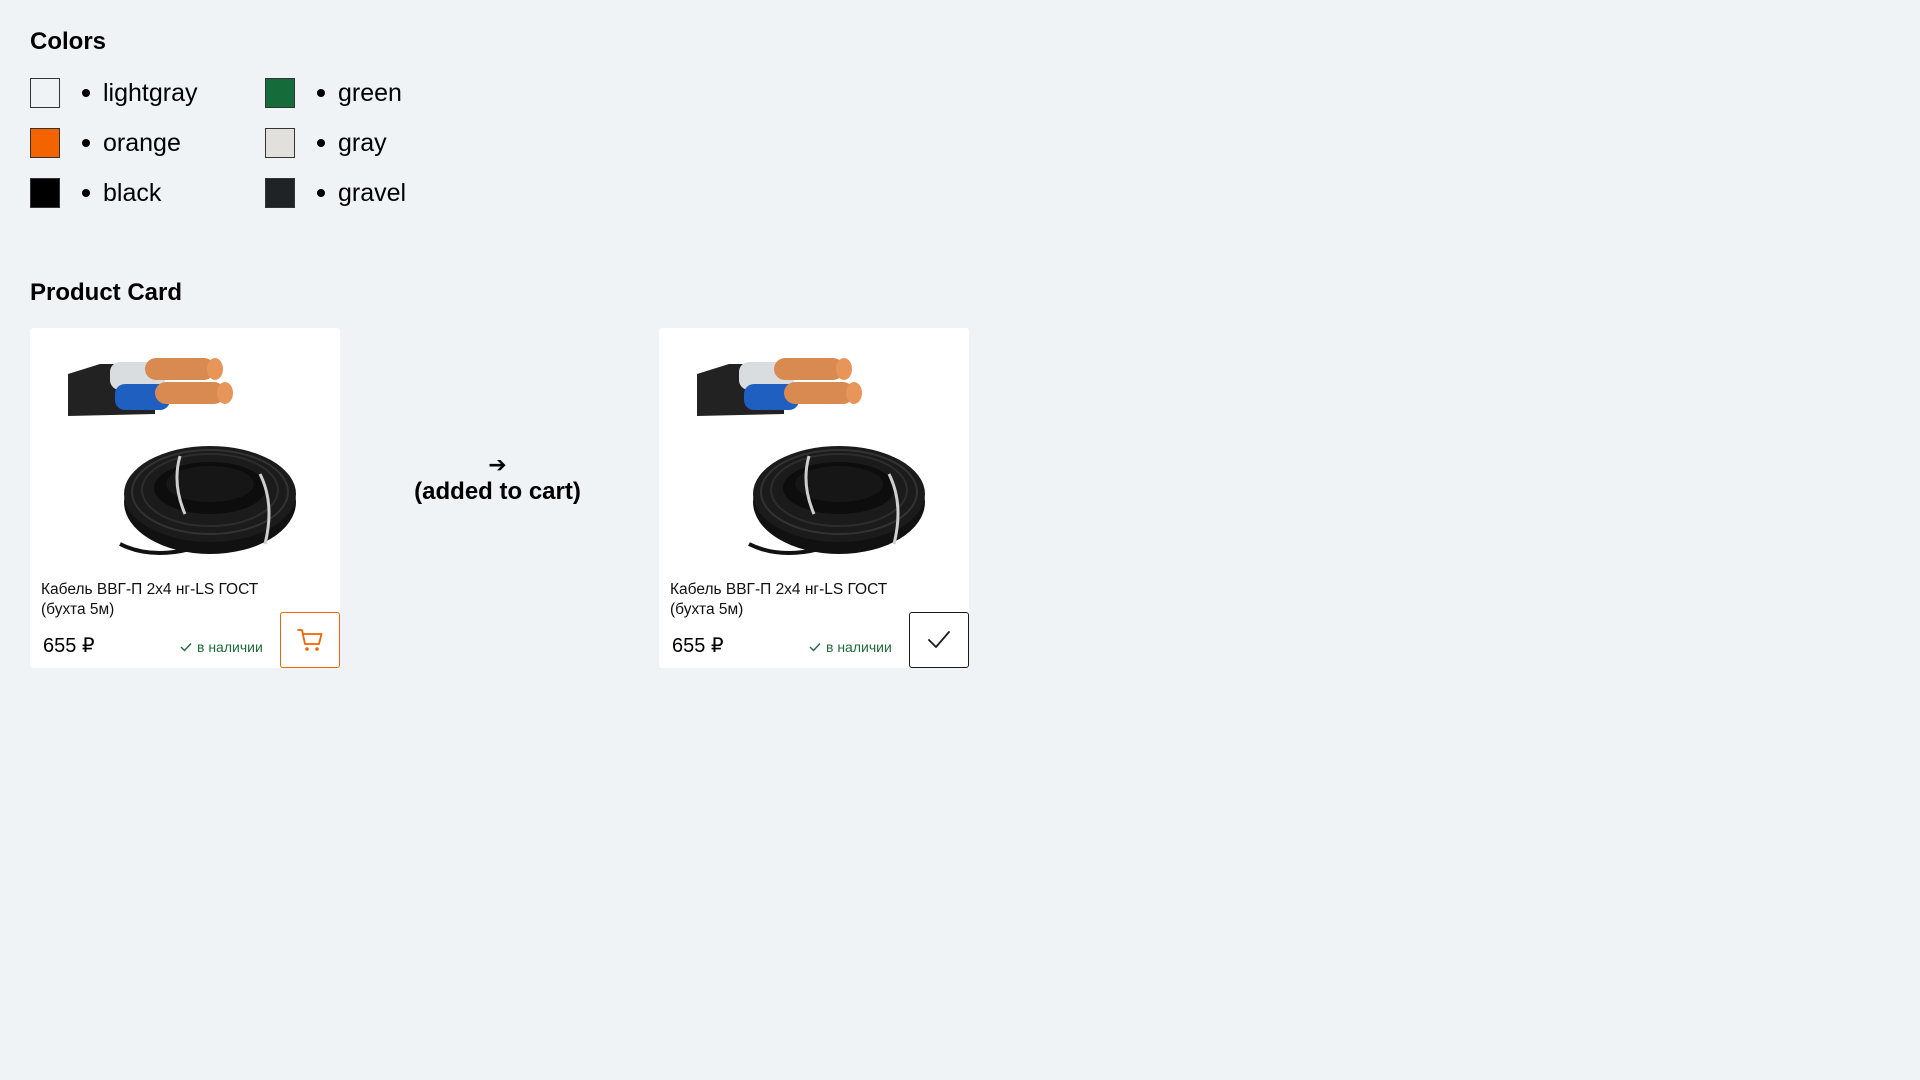 The height and width of the screenshot is (1080, 1920). I want to click on color-label: green, so click(370, 92).